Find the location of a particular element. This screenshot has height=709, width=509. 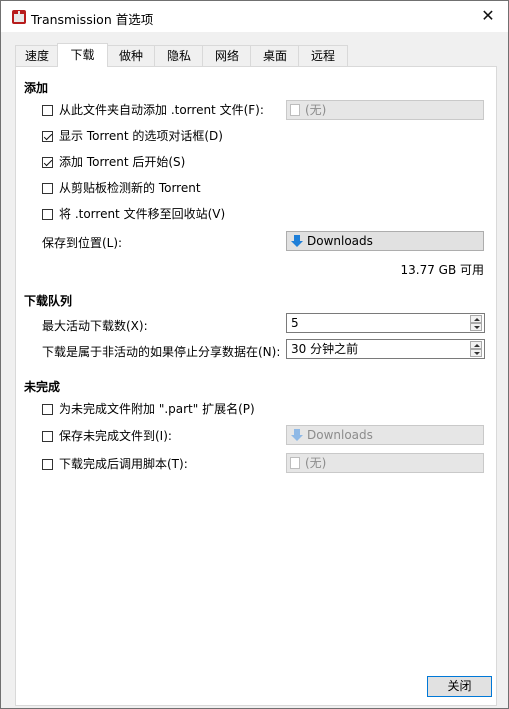

save-to-label: 保存到位置(L): is located at coordinates (82, 243).